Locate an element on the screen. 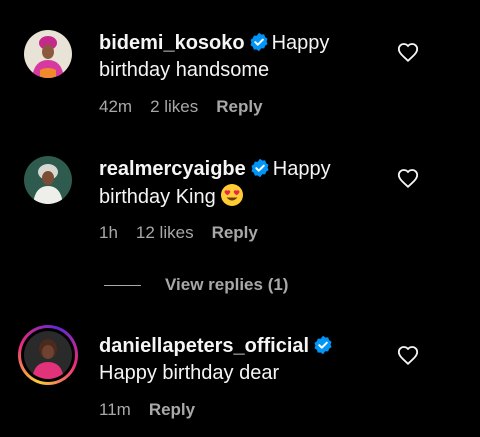 The width and height of the screenshot is (480, 437). comment-username: realmercyaigbe is located at coordinates (172, 169).